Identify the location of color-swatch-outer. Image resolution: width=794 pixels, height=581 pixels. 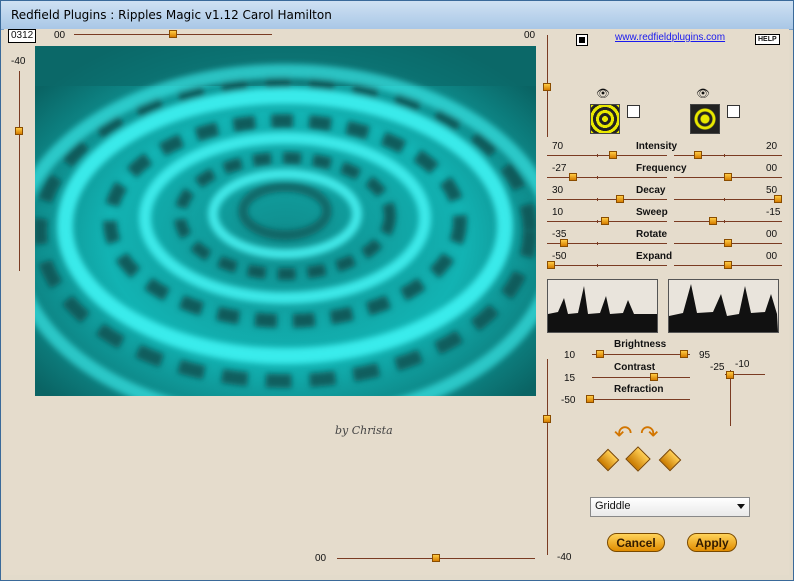
(582, 40).